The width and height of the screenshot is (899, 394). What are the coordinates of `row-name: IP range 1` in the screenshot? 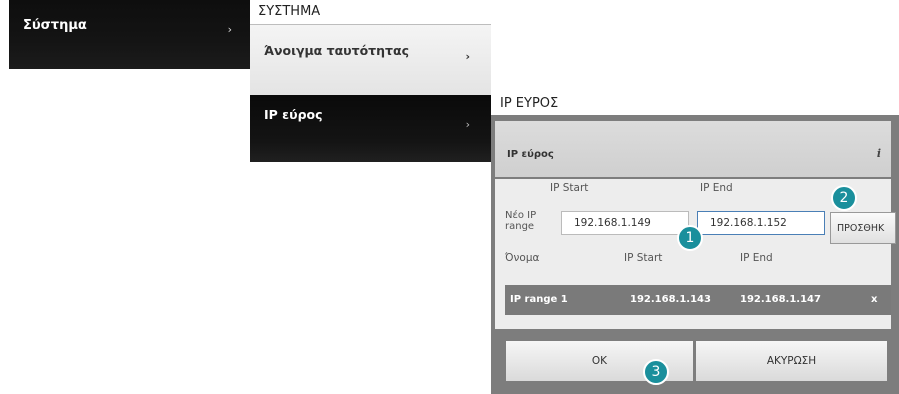 It's located at (539, 299).